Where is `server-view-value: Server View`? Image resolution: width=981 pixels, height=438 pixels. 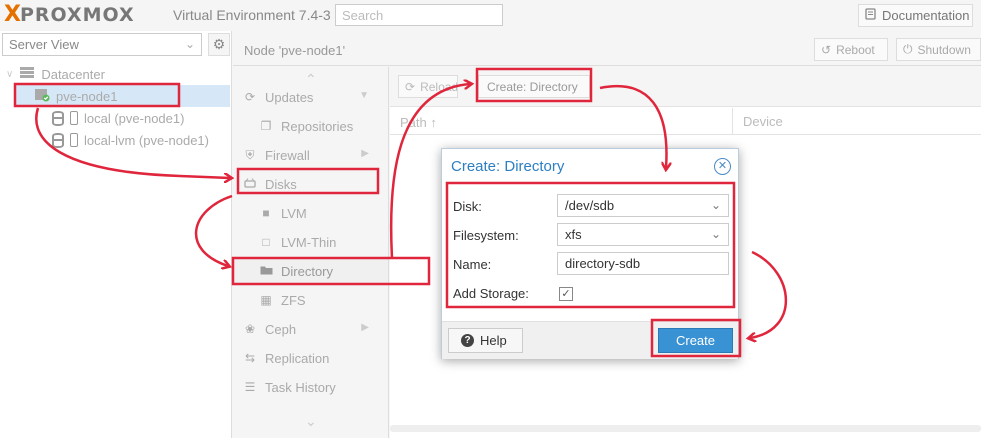 server-view-value: Server View is located at coordinates (44, 44).